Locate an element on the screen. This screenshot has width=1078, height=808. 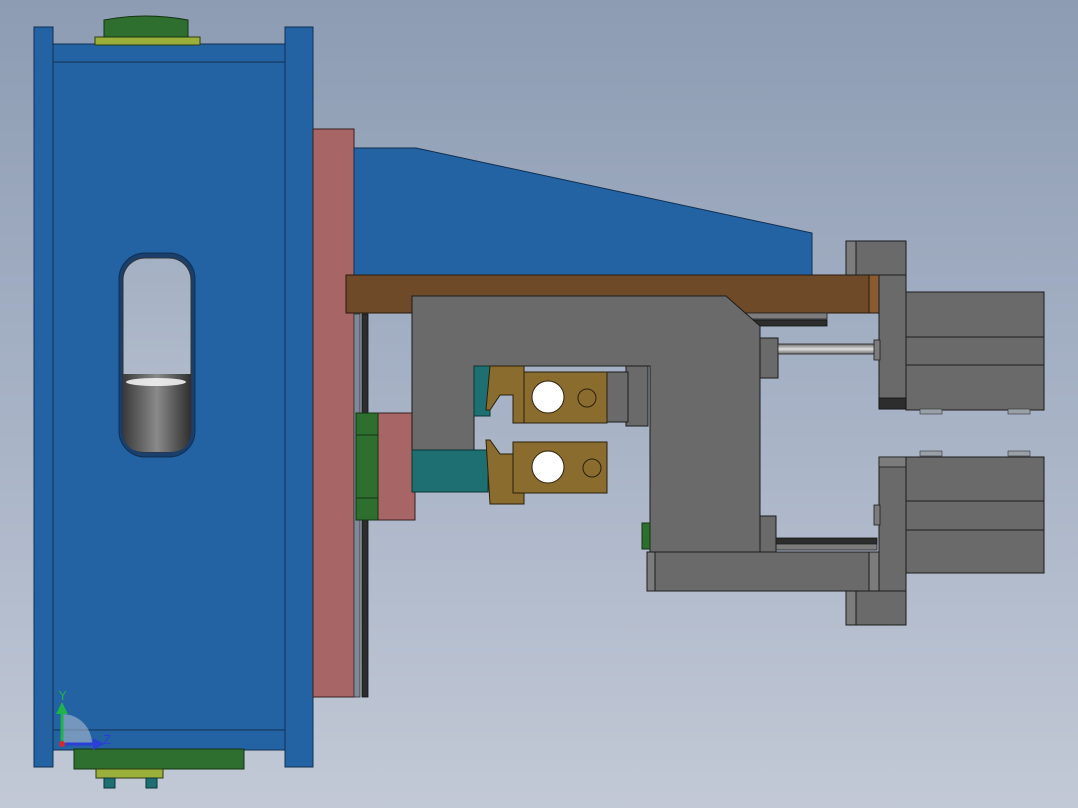
z-axis-label: Z is located at coordinates (107, 740).